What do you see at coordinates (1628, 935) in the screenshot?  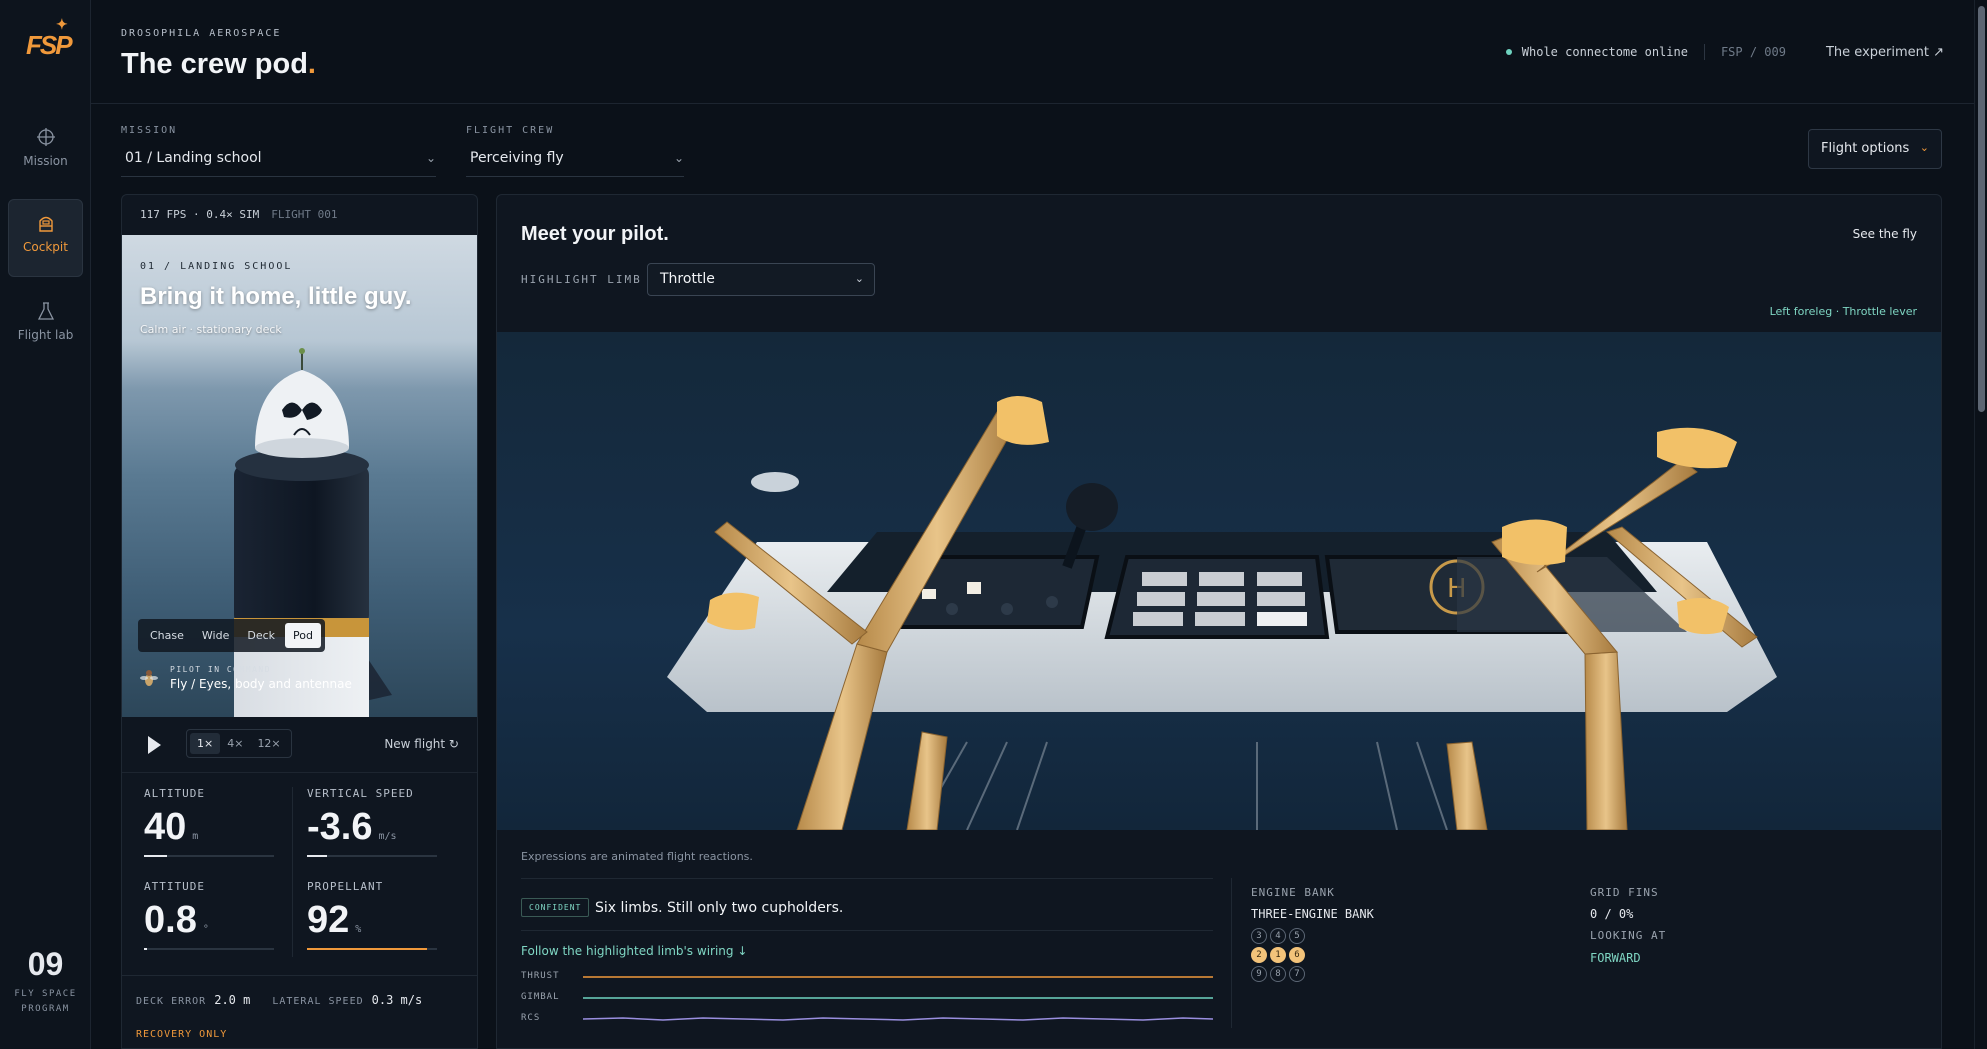 I see `looking-at-label: LOOKING AT` at bounding box center [1628, 935].